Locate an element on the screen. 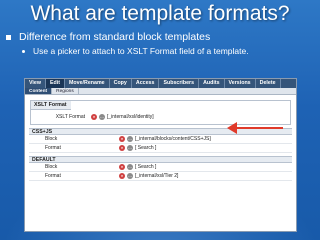 The height and width of the screenshot is (240, 320). square-bullet-icon is located at coordinates (8, 37).